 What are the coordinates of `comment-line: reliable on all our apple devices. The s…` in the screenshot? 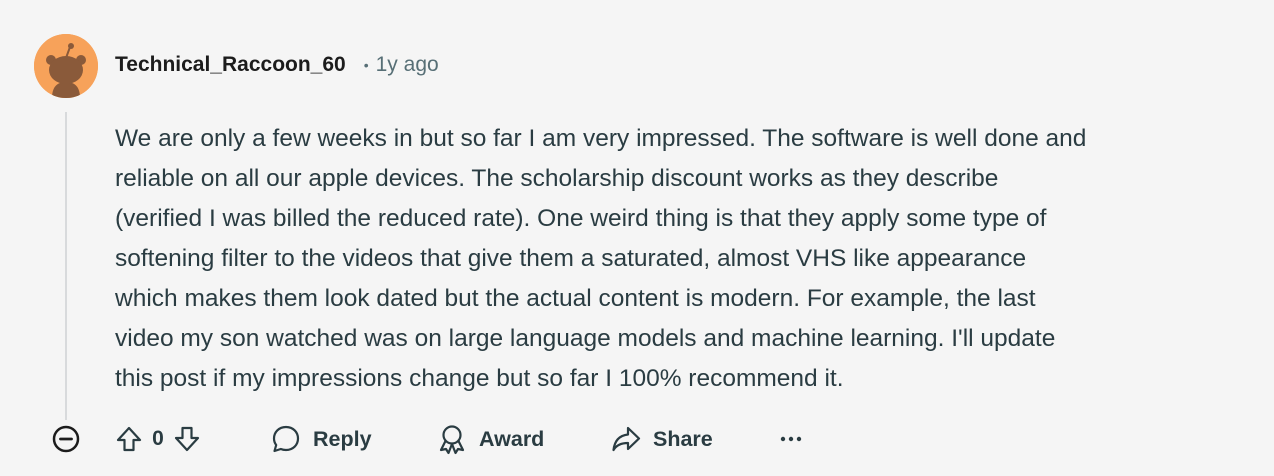 It's located at (557, 178).